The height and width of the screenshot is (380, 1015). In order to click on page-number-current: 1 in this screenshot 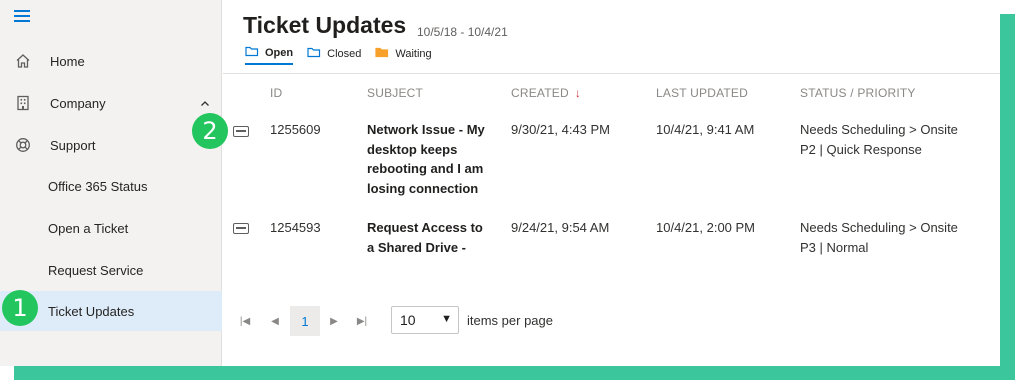, I will do `click(305, 321)`.